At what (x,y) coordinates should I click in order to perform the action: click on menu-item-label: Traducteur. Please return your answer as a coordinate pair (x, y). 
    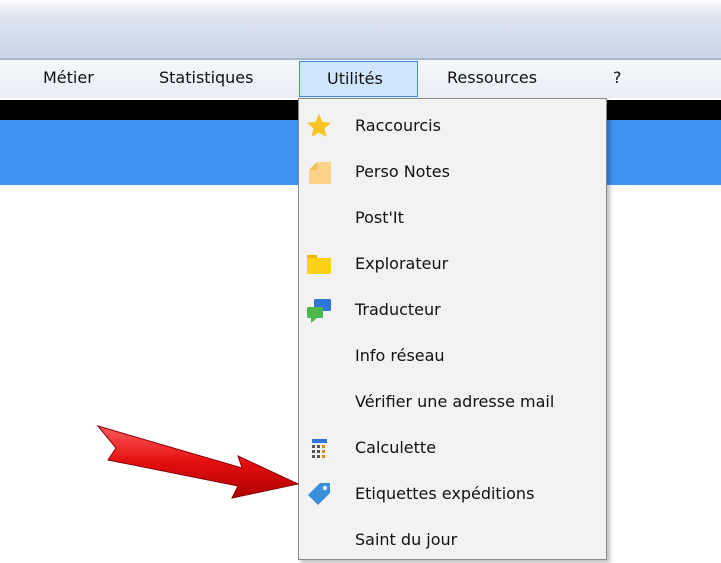
    Looking at the image, I should click on (398, 309).